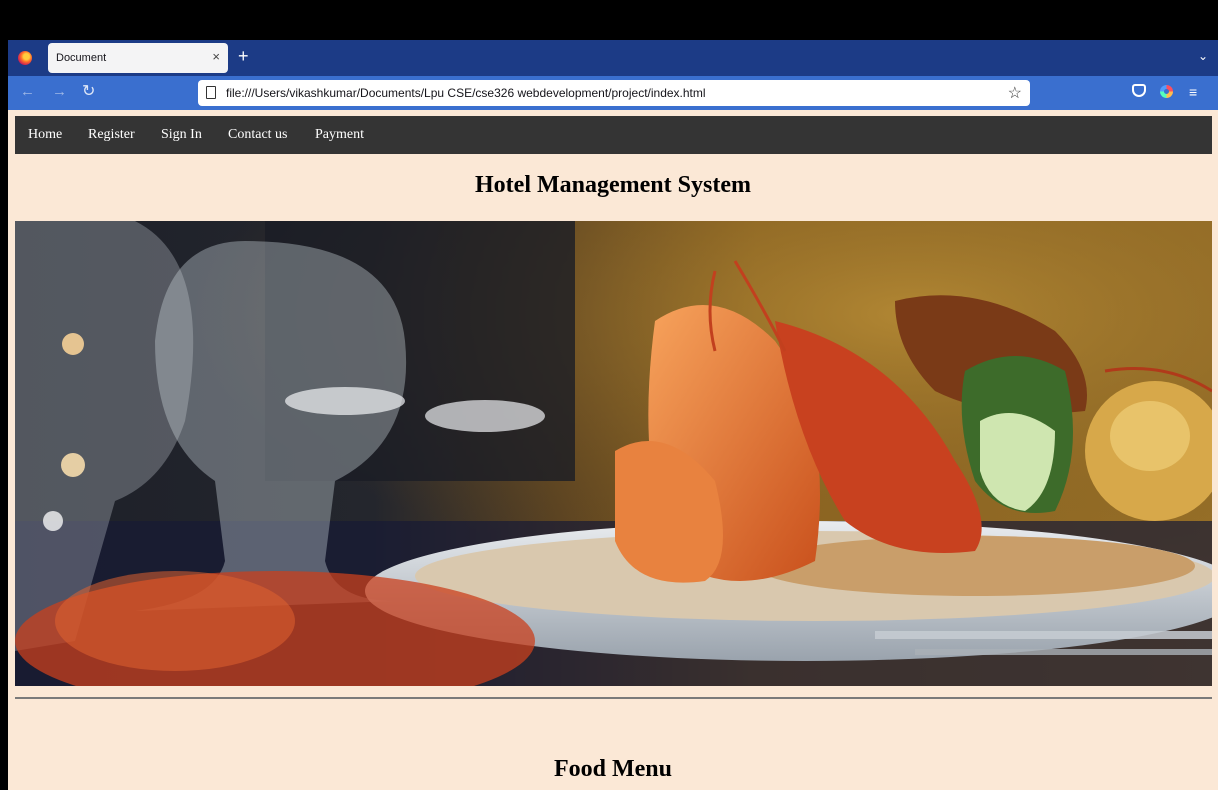  Describe the element at coordinates (1193, 92) in the screenshot. I see `app-menu-icon: ≡` at that location.